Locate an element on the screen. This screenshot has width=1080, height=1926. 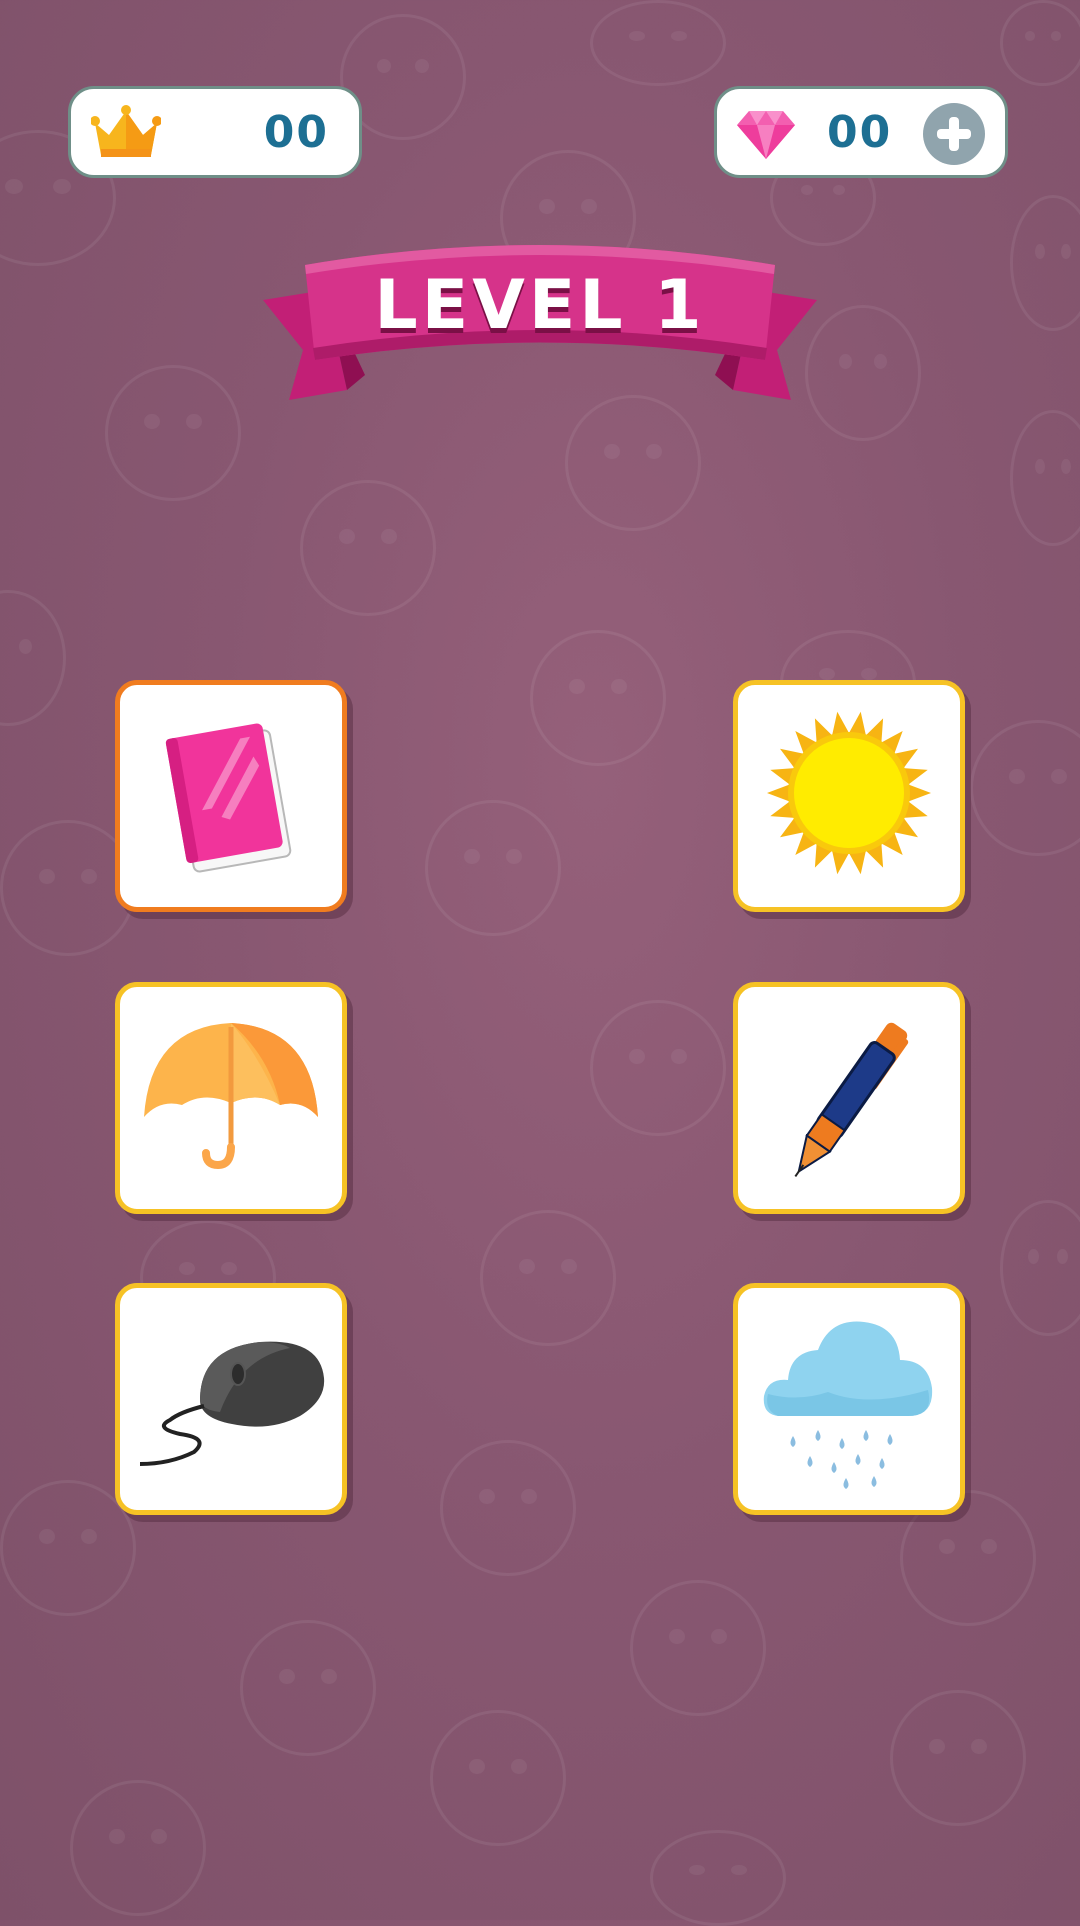
card-mouse is located at coordinates (231, 1399).